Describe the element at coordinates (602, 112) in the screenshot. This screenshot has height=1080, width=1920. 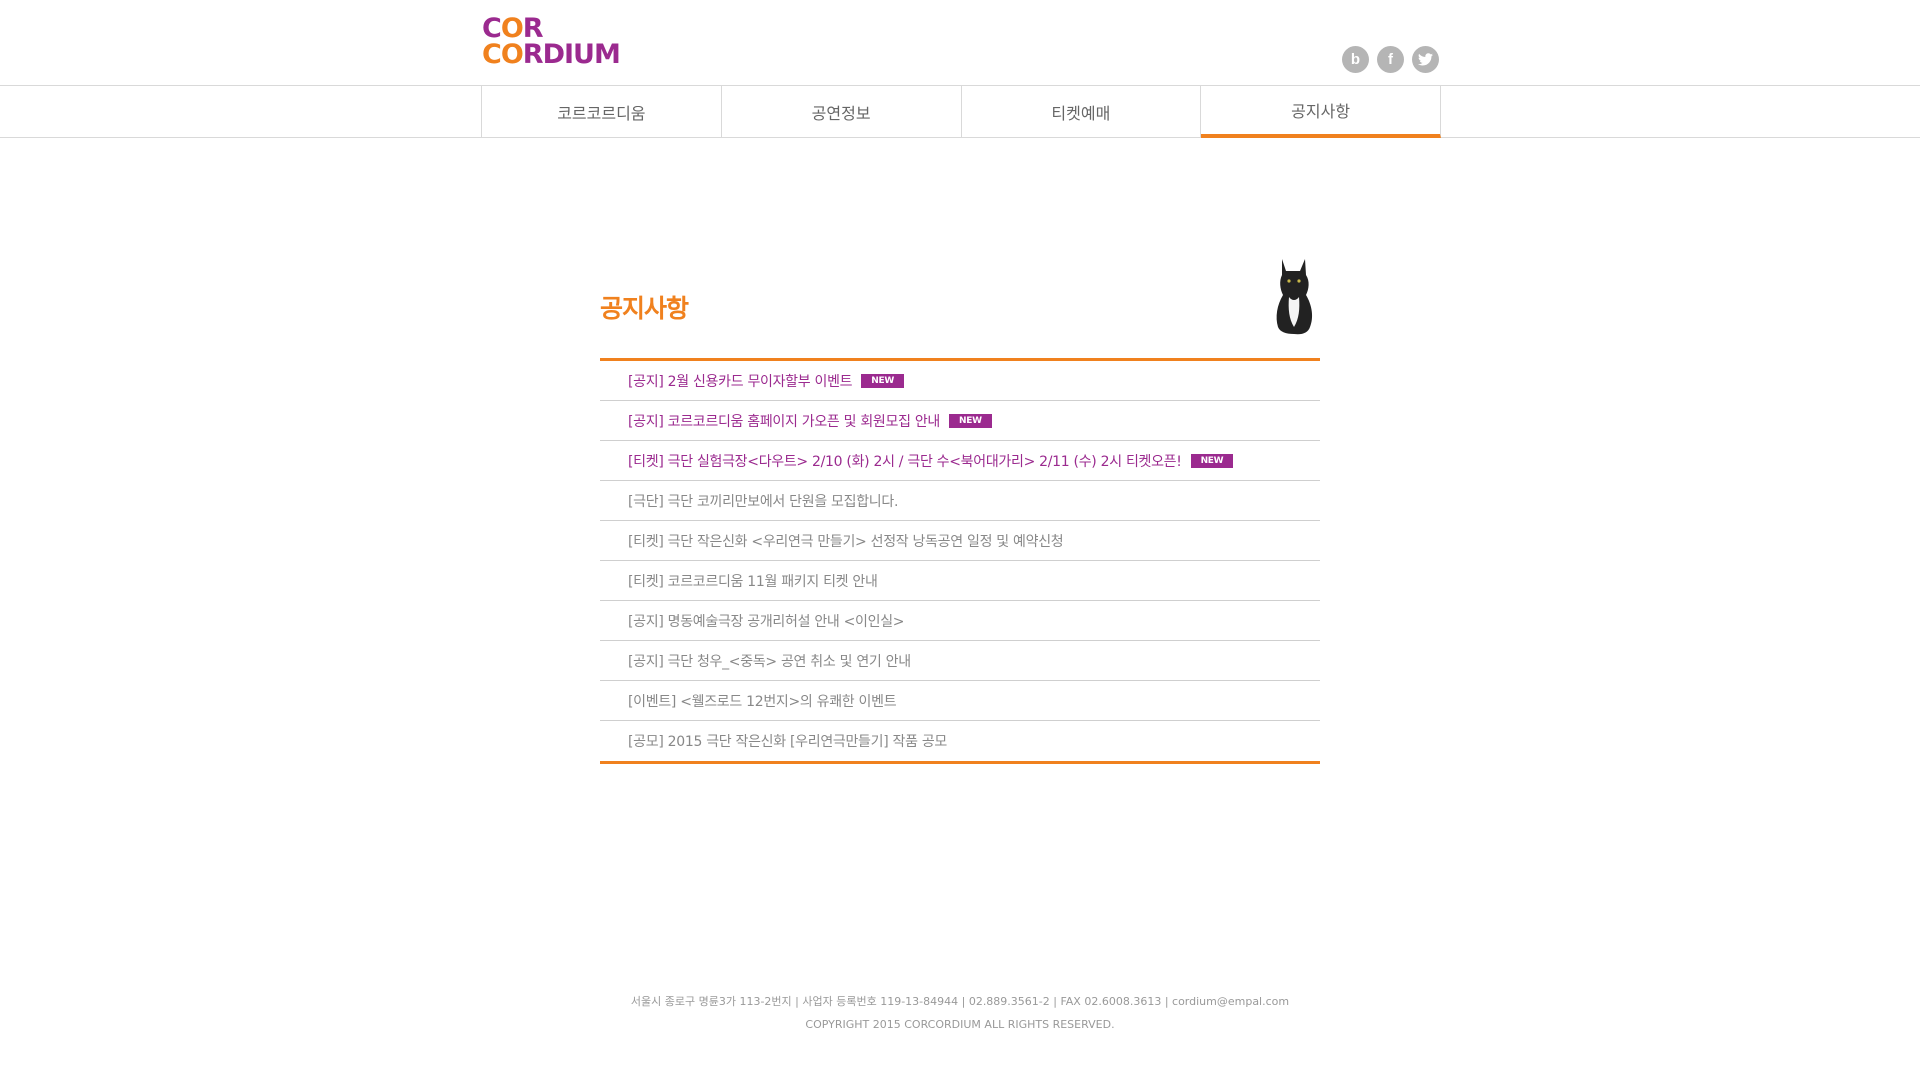
I see `nav-tab-corcordium: 코르코르디움` at that location.